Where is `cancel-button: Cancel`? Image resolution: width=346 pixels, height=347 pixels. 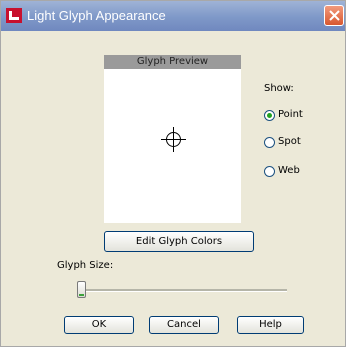 cancel-button: Cancel is located at coordinates (184, 325).